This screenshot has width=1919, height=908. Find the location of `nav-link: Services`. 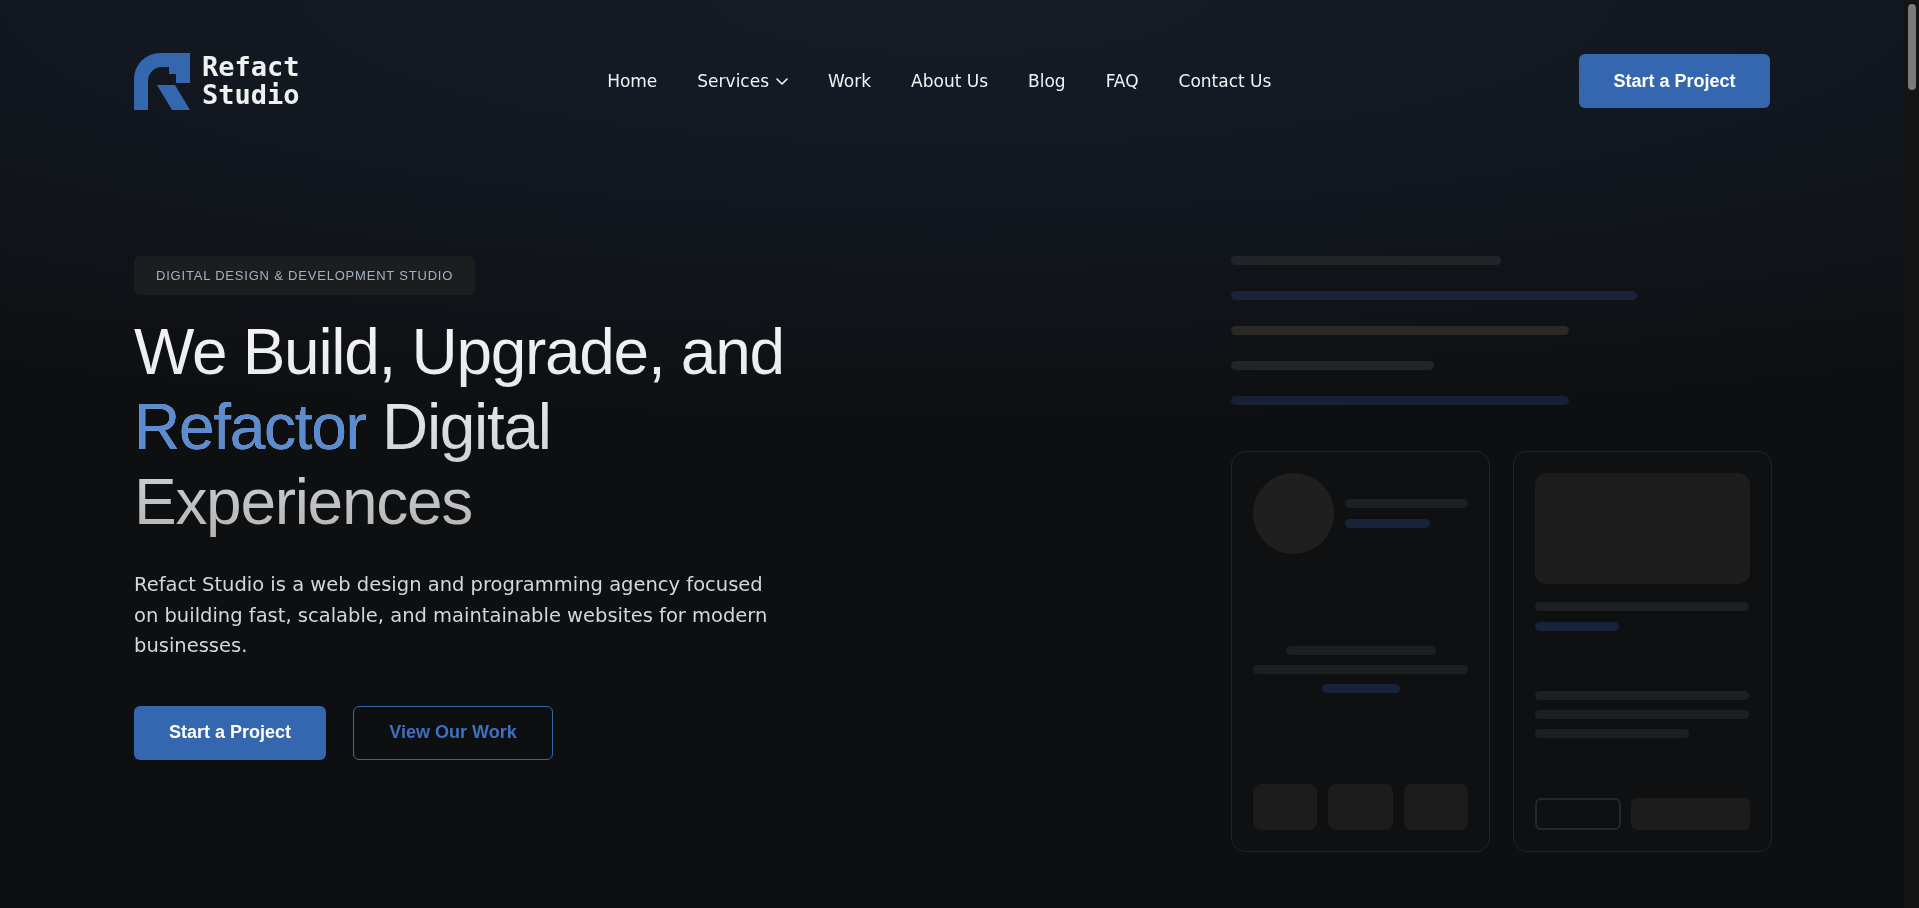

nav-link: Services is located at coordinates (742, 81).